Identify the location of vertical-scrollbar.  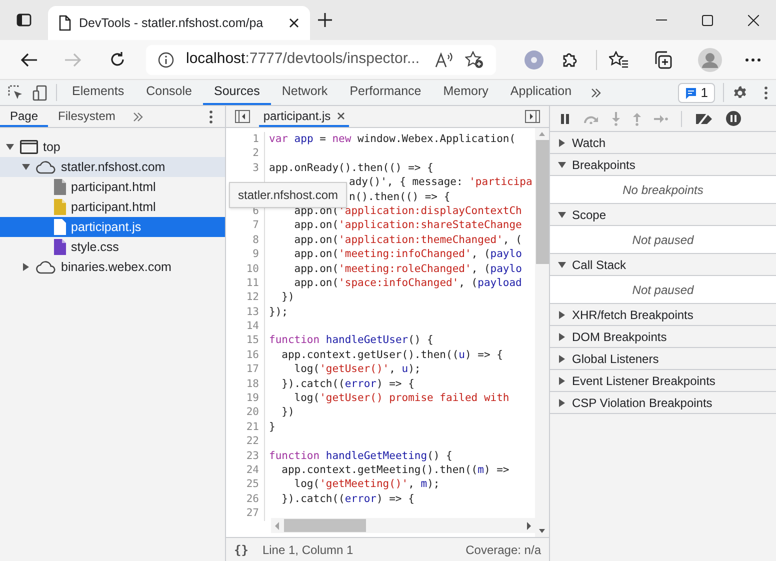
(542, 332).